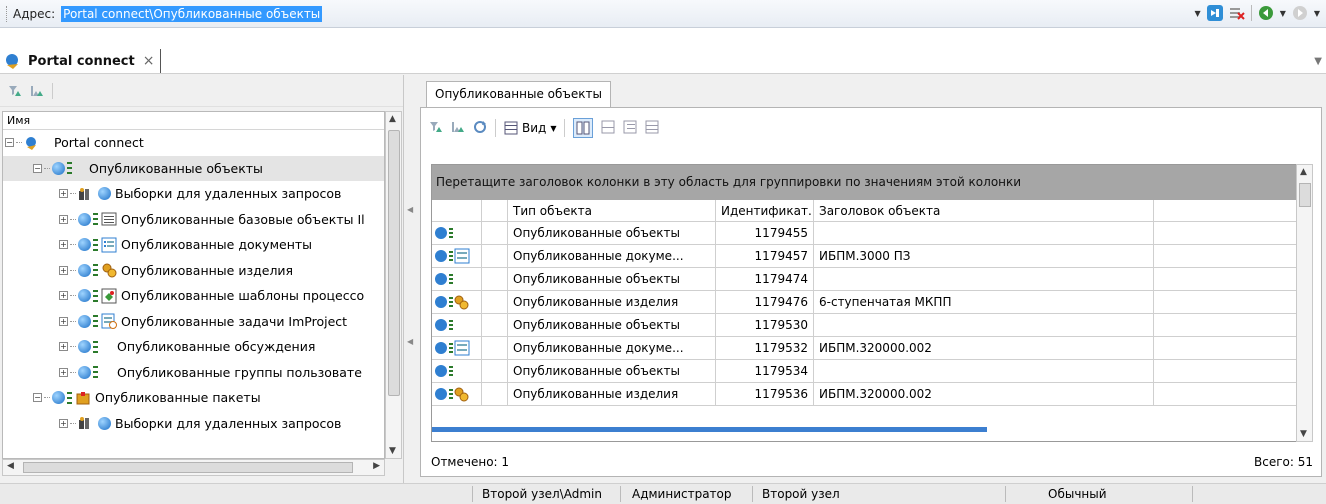 The width and height of the screenshot is (1326, 504). I want to click on icon-column-header, so click(457, 210).